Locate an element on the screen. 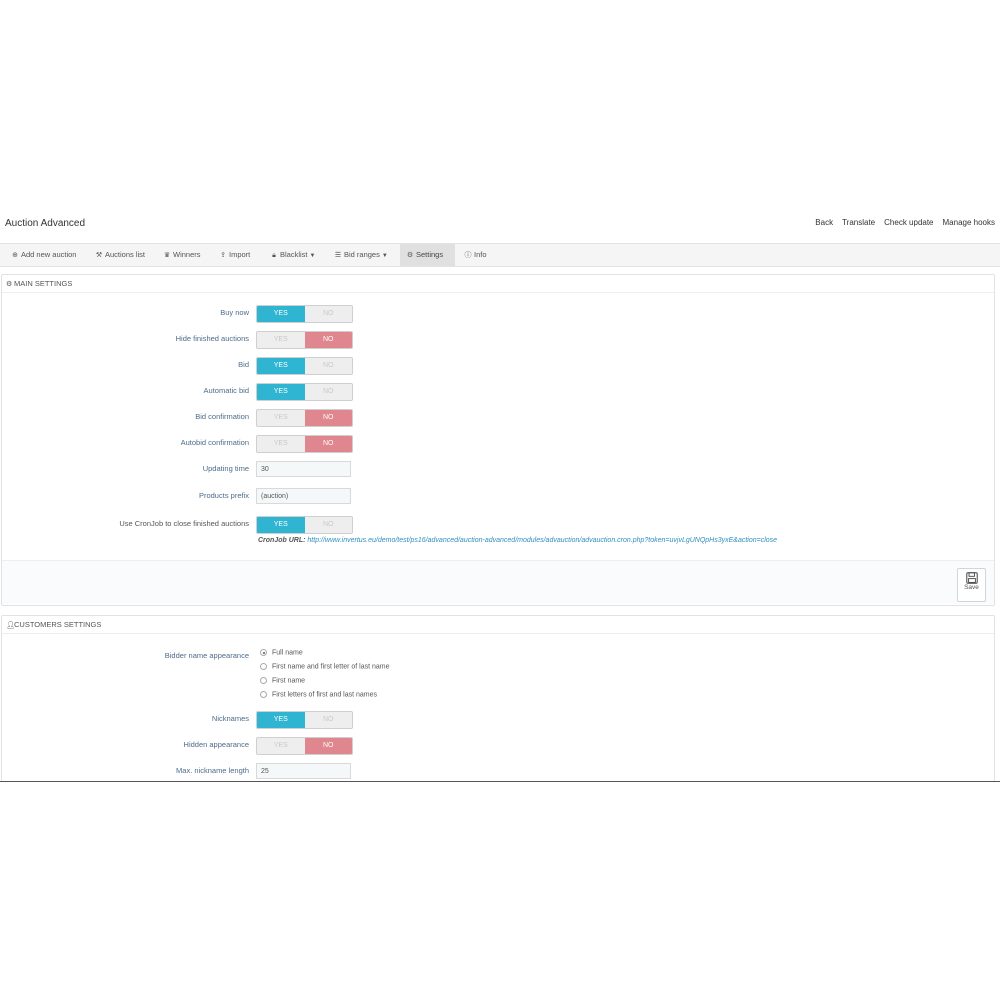  max-nickname-input: 25 is located at coordinates (303, 771).